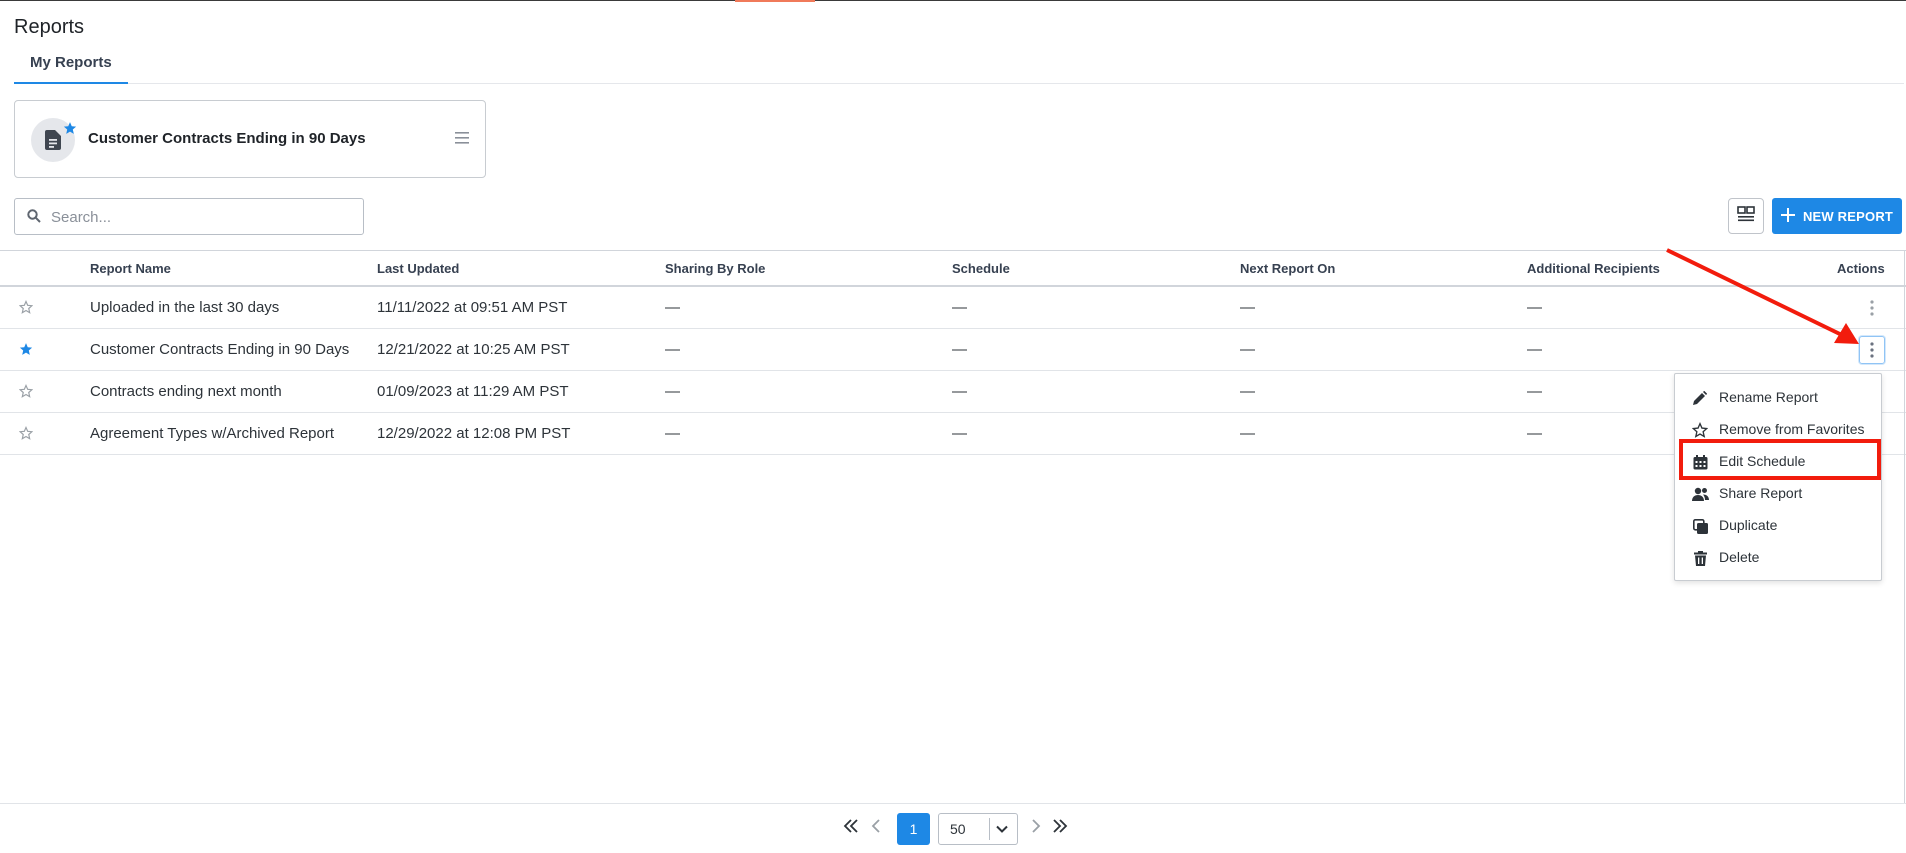 The image size is (1906, 853). What do you see at coordinates (1778, 557) in the screenshot?
I see `menu-item-delete: Delete` at bounding box center [1778, 557].